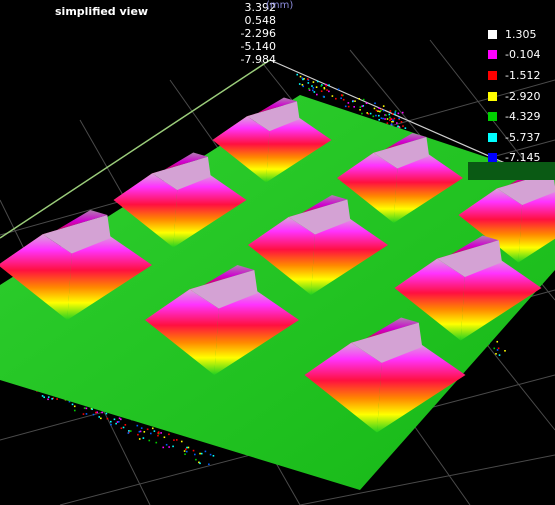 The image size is (555, 505). What do you see at coordinates (523, 55) in the screenshot?
I see `legend-label: -0.104` at bounding box center [523, 55].